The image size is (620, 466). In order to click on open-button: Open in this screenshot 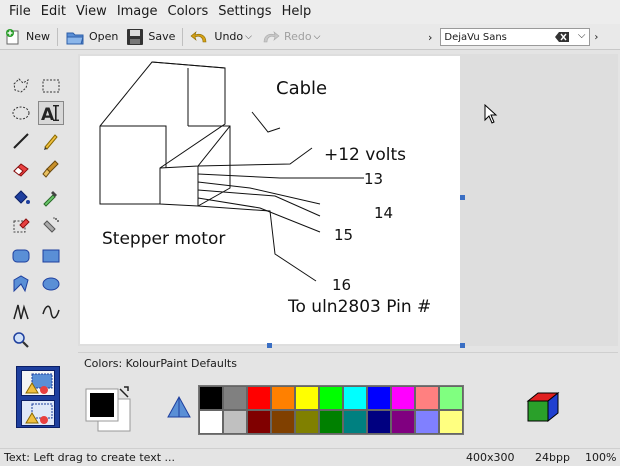, I will do `click(91, 37)`.